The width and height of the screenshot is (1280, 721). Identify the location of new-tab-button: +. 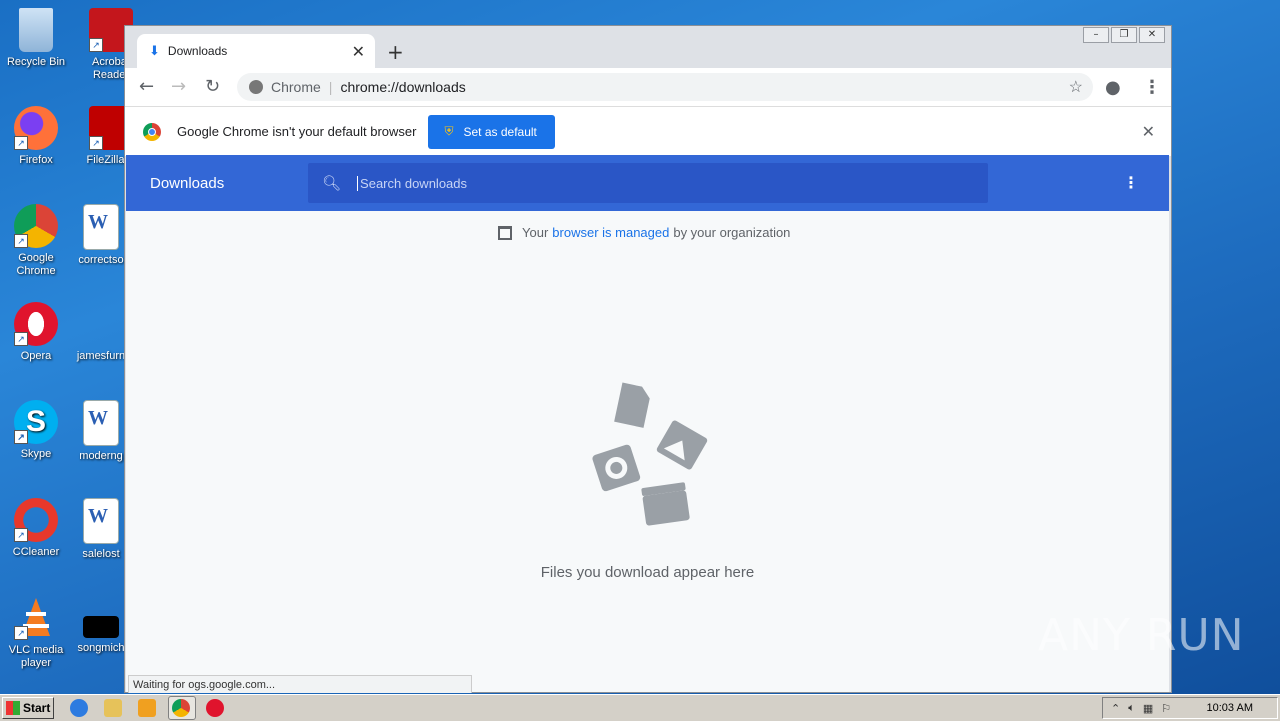
(395, 52).